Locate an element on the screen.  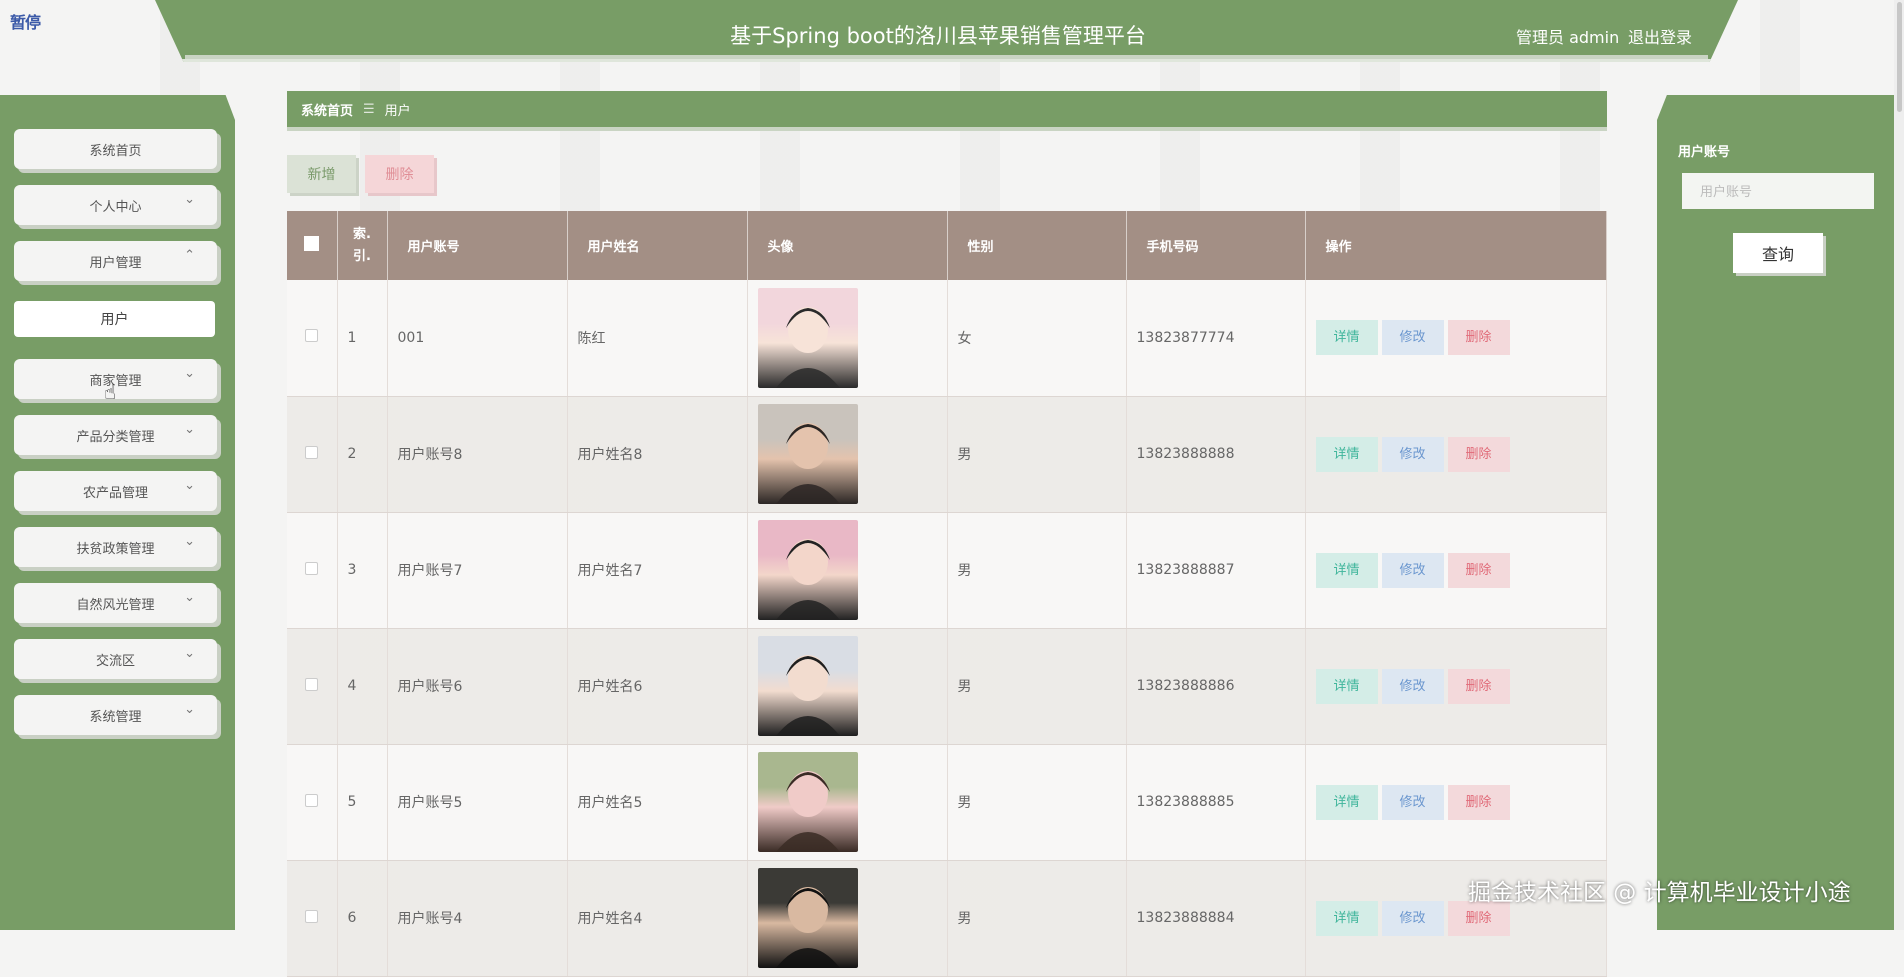
chevron-up-icon: ⌃ is located at coordinates (189, 255).